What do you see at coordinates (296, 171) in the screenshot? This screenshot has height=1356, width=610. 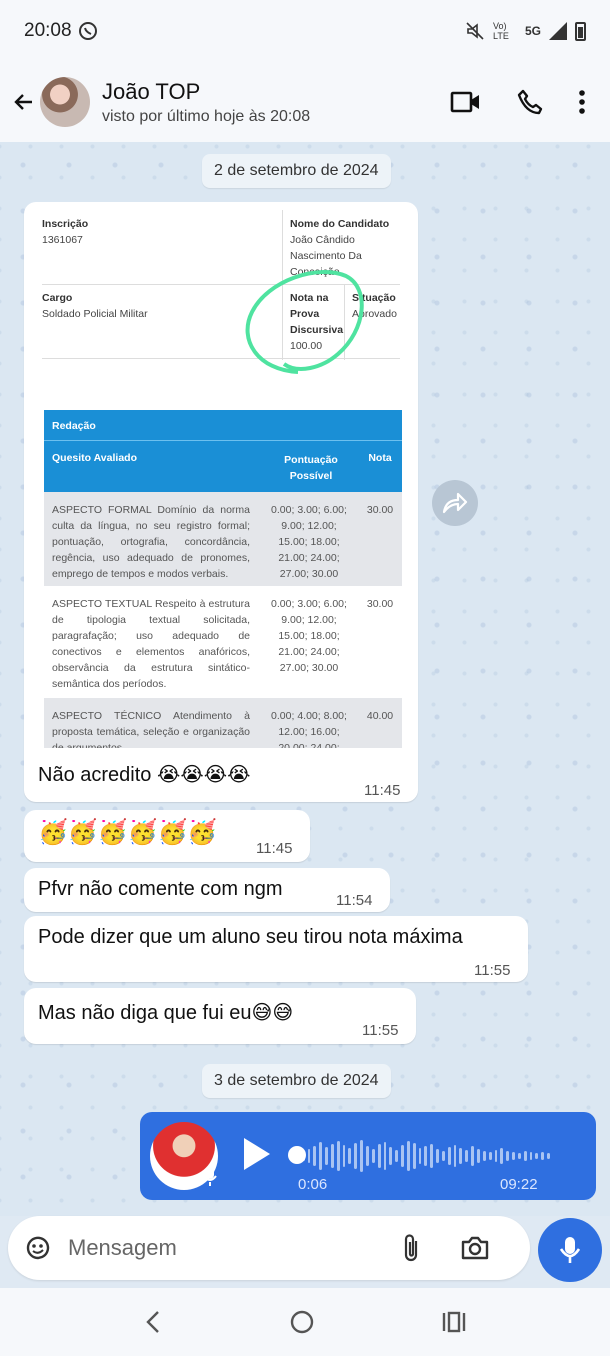 I see `date-separator: 2 de setembro de 2024` at bounding box center [296, 171].